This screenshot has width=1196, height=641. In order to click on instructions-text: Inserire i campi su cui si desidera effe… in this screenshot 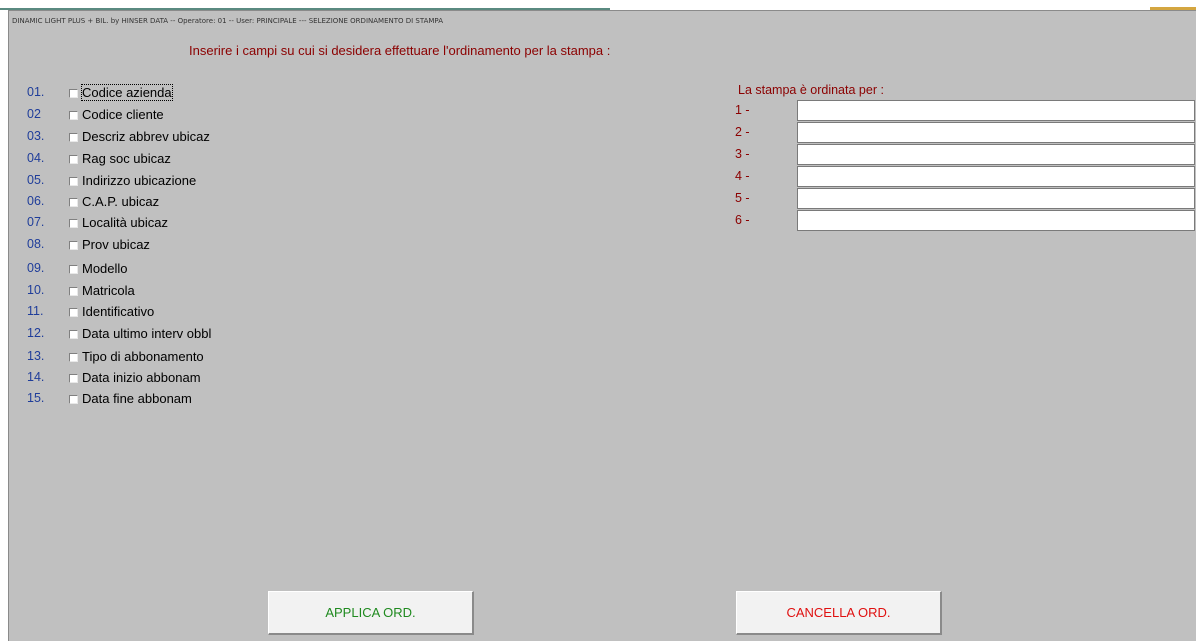, I will do `click(400, 50)`.